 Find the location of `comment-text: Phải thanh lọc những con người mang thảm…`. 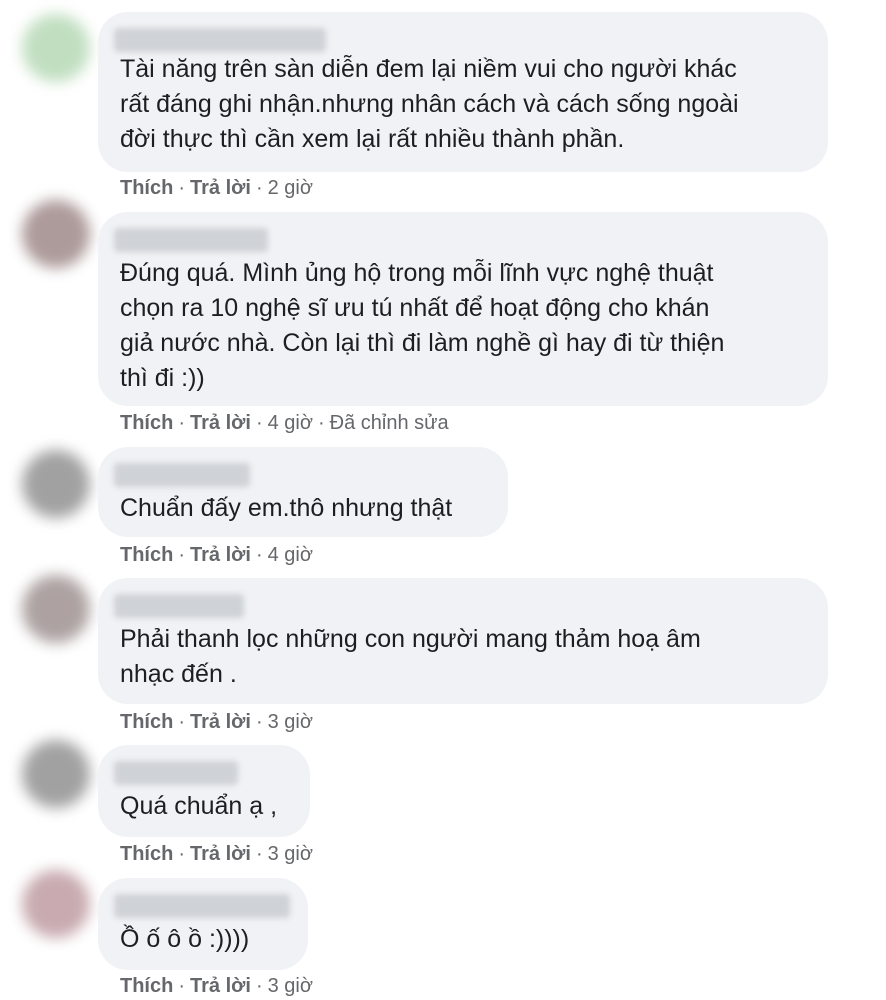

comment-text: Phải thanh lọc những con người mang thảm… is located at coordinates (410, 656).